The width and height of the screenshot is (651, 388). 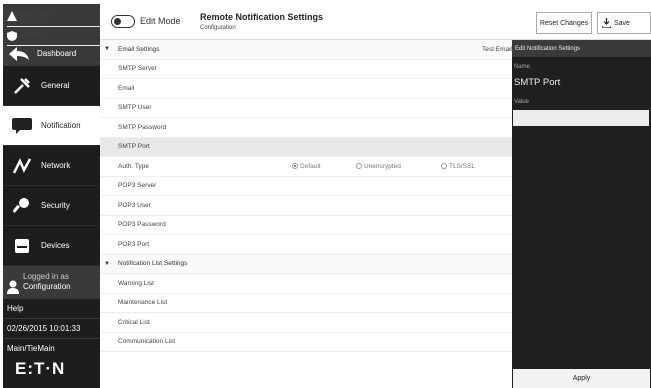 I want to click on sidebar-item-label: Network, so click(x=56, y=165).